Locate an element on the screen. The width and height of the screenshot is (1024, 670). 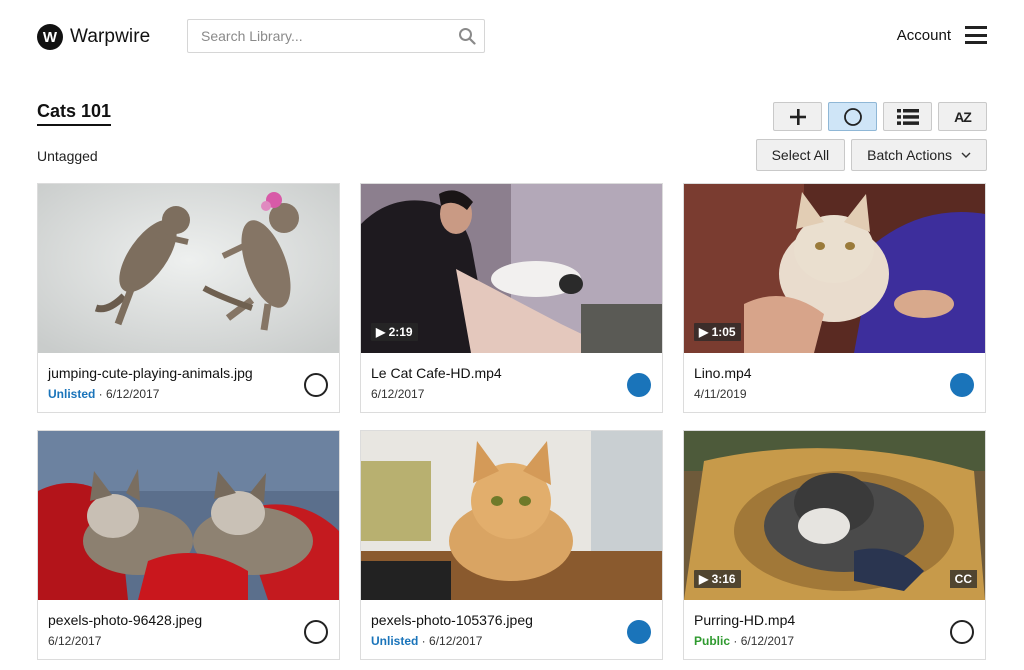
account-menu: Account is located at coordinates (942, 35).